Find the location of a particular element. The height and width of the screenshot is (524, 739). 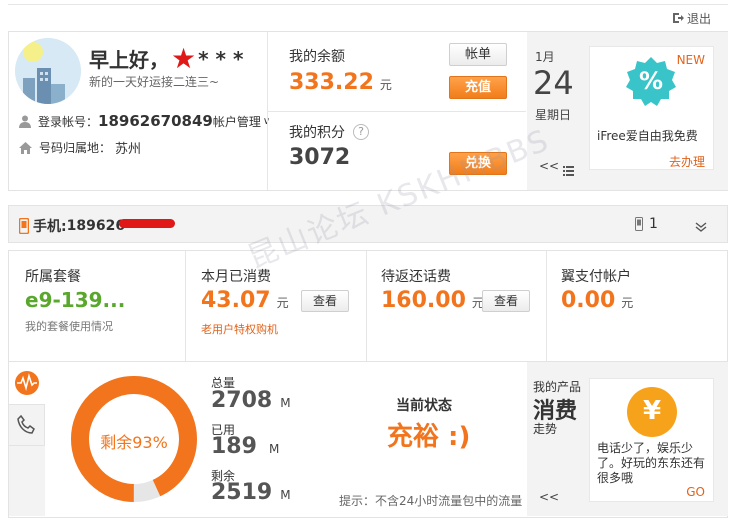

tab-data-usage is located at coordinates (27, 383).